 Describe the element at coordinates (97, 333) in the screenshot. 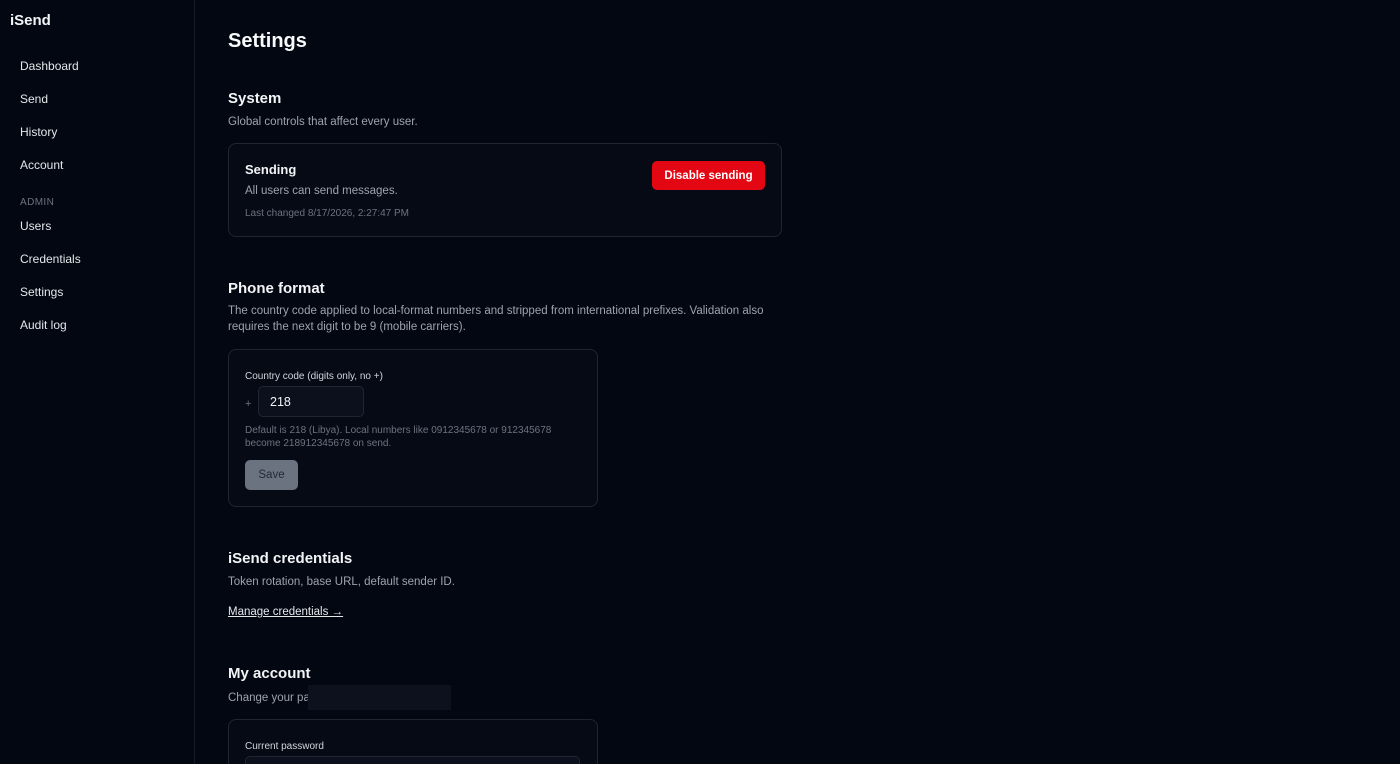

I see `sidebar-item-audit-log: Audit log` at that location.